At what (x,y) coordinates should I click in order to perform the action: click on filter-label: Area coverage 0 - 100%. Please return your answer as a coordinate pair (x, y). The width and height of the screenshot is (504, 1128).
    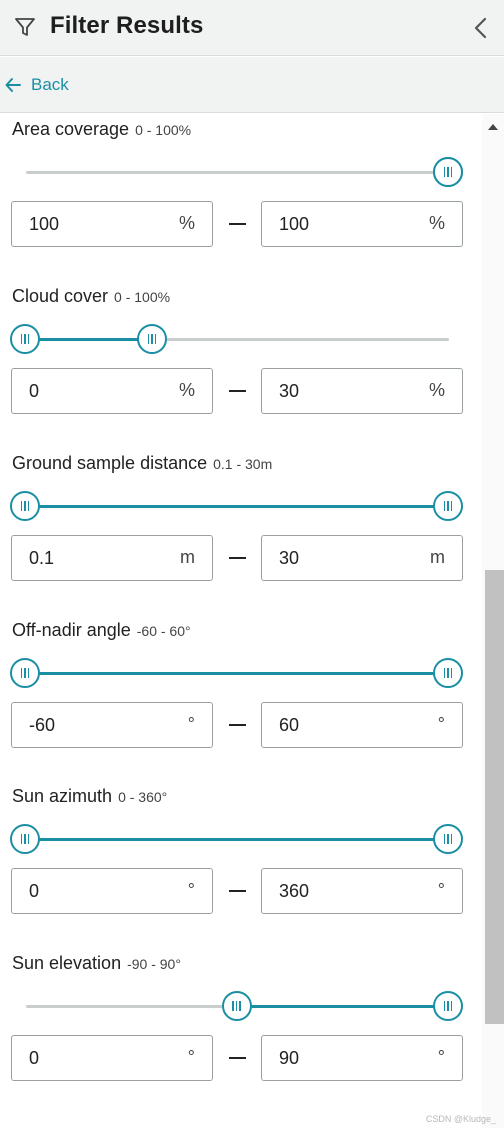
    Looking at the image, I should click on (102, 129).